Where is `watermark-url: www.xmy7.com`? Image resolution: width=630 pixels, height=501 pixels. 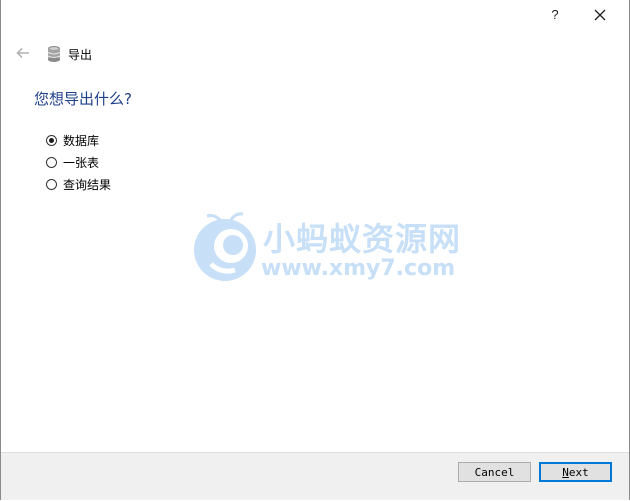 watermark-url: www.xmy7.com is located at coordinates (358, 268).